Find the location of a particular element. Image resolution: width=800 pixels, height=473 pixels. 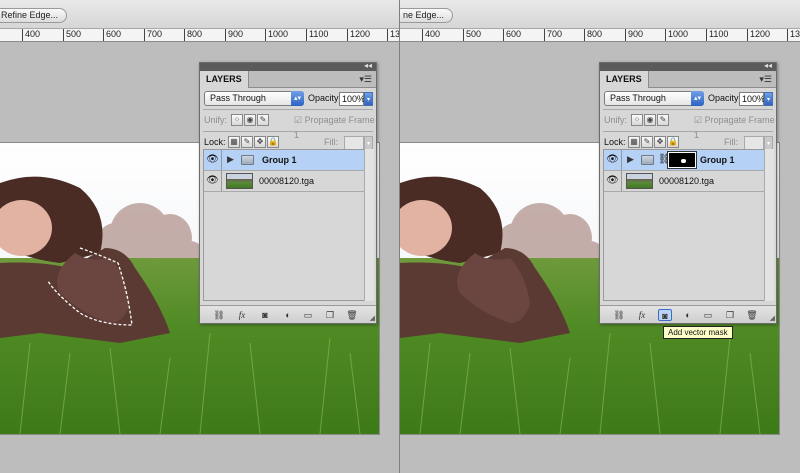

panel-footer: ⛓ fx ◙ ◐ ▭ ❐ 🗑 ◢ is located at coordinates (288, 314).